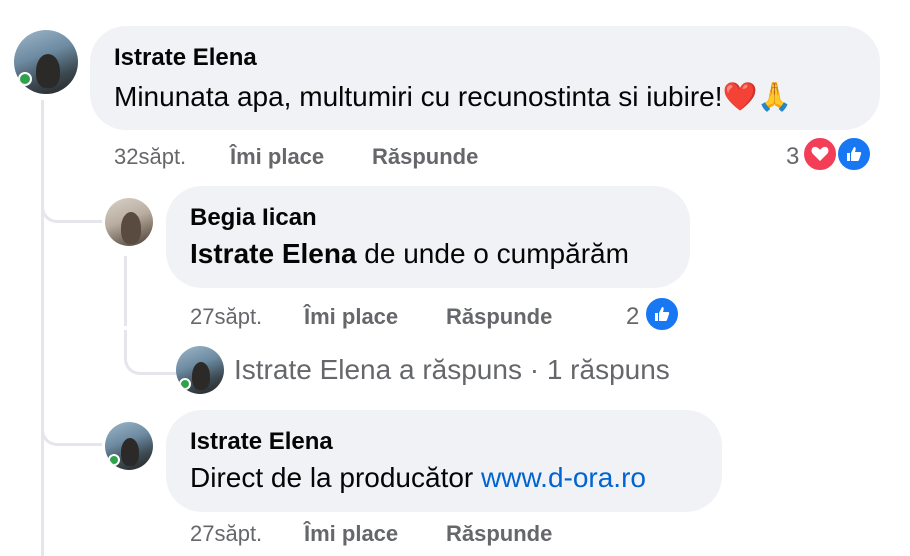 Image resolution: width=910 pixels, height=556 pixels. What do you see at coordinates (632, 317) in the screenshot?
I see `reaction-count: 2` at bounding box center [632, 317].